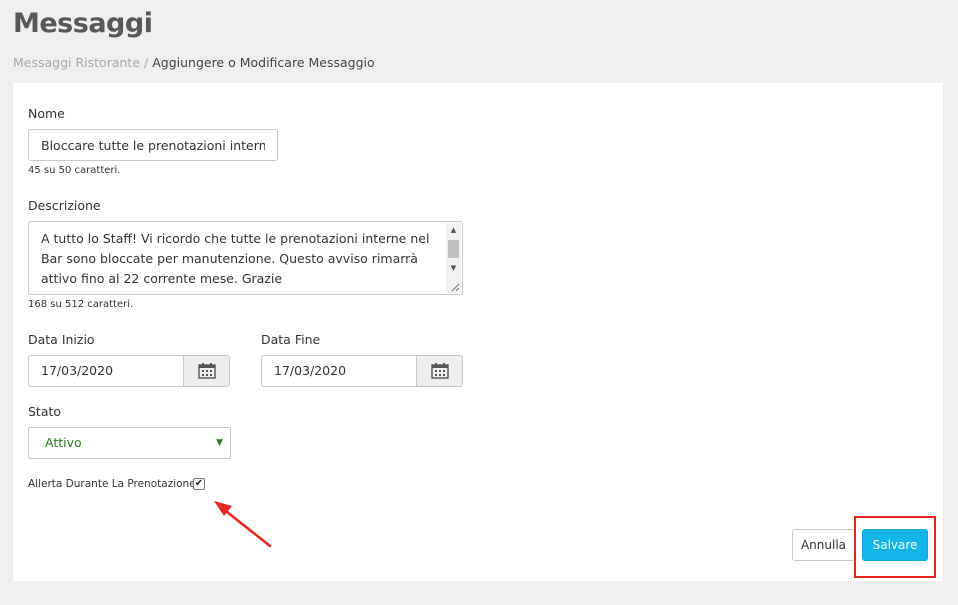 The height and width of the screenshot is (605, 958). Describe the element at coordinates (219, 443) in the screenshot. I see `dropdown-arrow-icon: ▼` at that location.